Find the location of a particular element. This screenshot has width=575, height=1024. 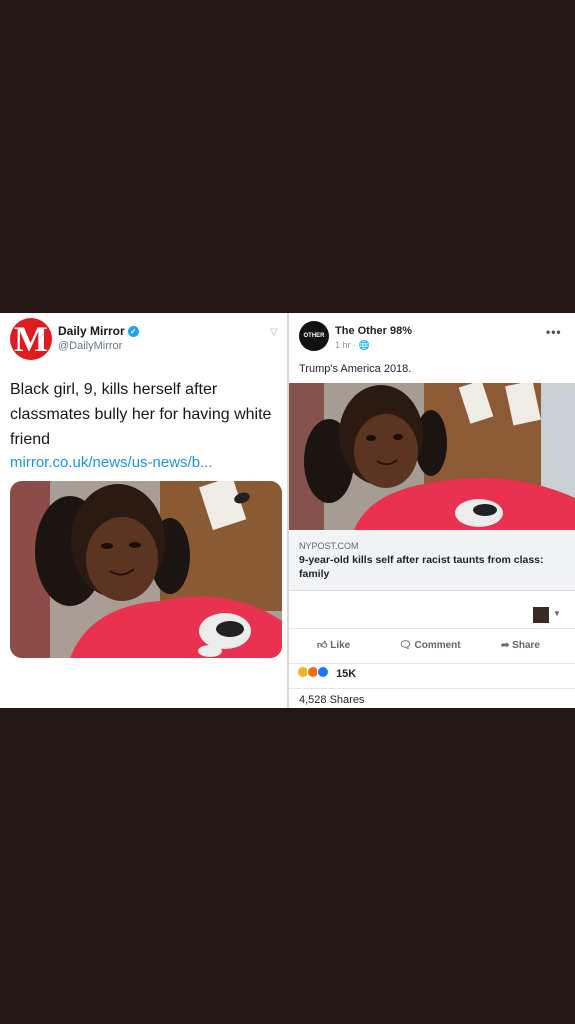

post-link-image is located at coordinates (432, 456).